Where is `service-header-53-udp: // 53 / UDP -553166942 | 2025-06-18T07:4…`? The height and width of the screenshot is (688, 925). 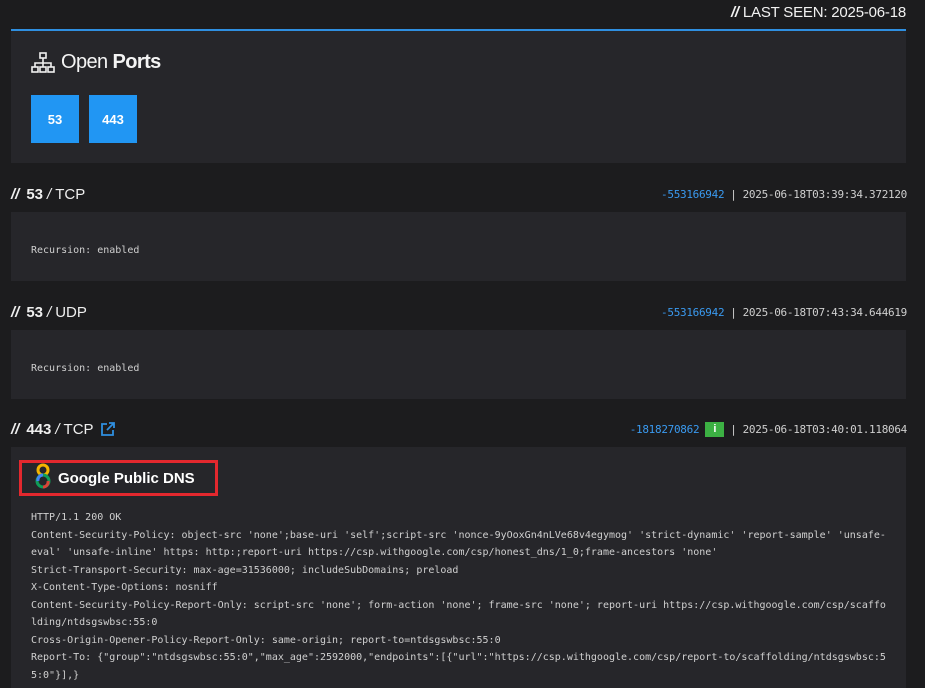 service-header-53-udp: // 53 / UDP -553166942 | 2025-06-18T07:4… is located at coordinates (459, 312).